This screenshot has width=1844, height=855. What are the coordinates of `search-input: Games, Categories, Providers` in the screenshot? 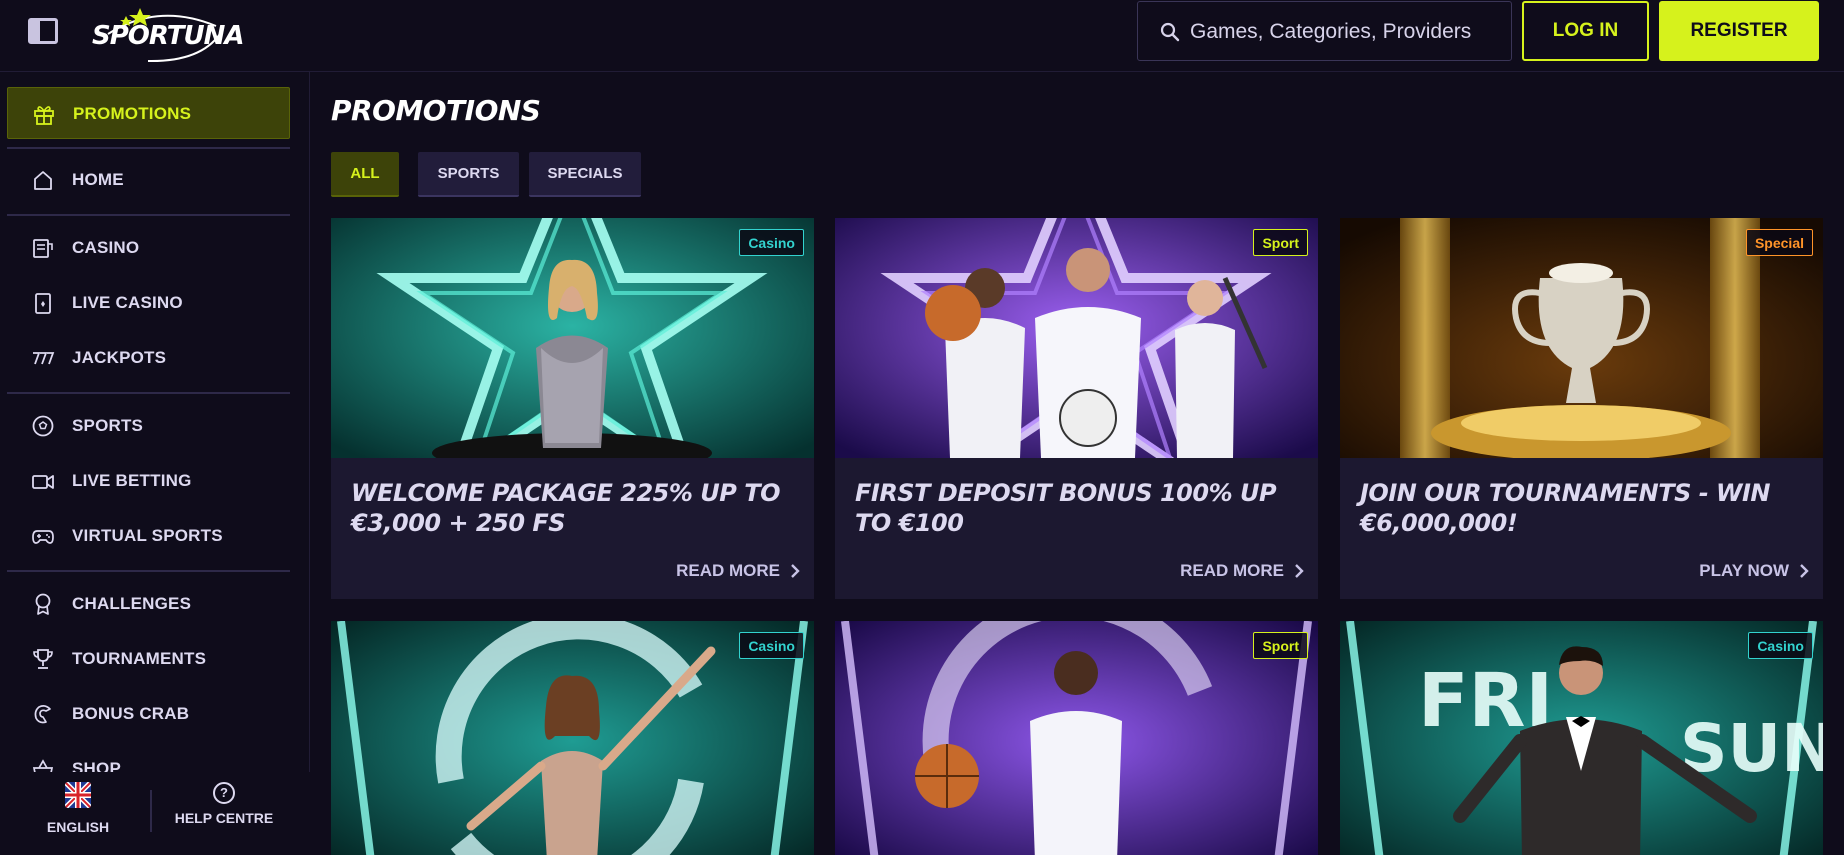 It's located at (1324, 31).